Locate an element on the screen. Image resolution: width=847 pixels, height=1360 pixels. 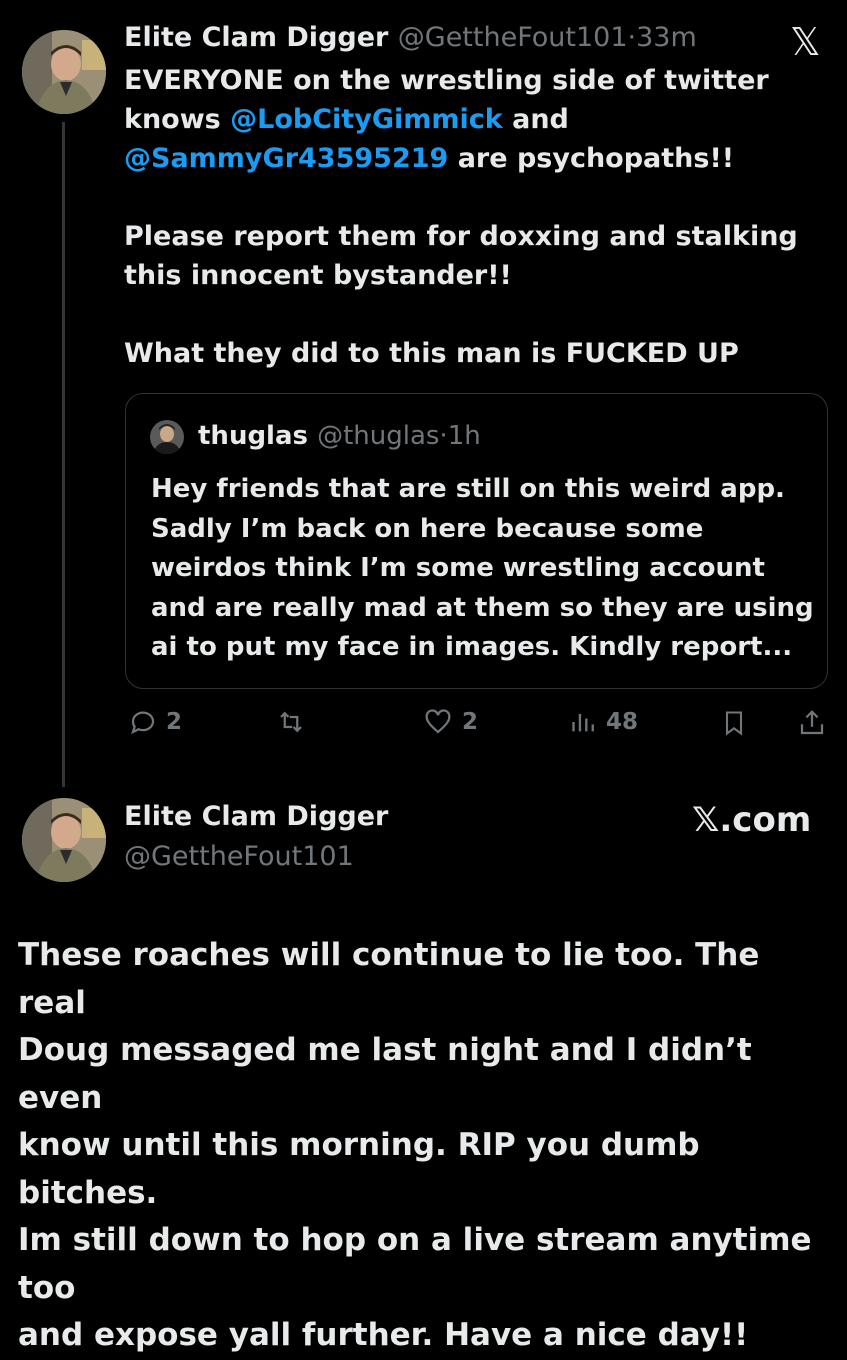
handle: @GettheFout101 is located at coordinates (513, 37).